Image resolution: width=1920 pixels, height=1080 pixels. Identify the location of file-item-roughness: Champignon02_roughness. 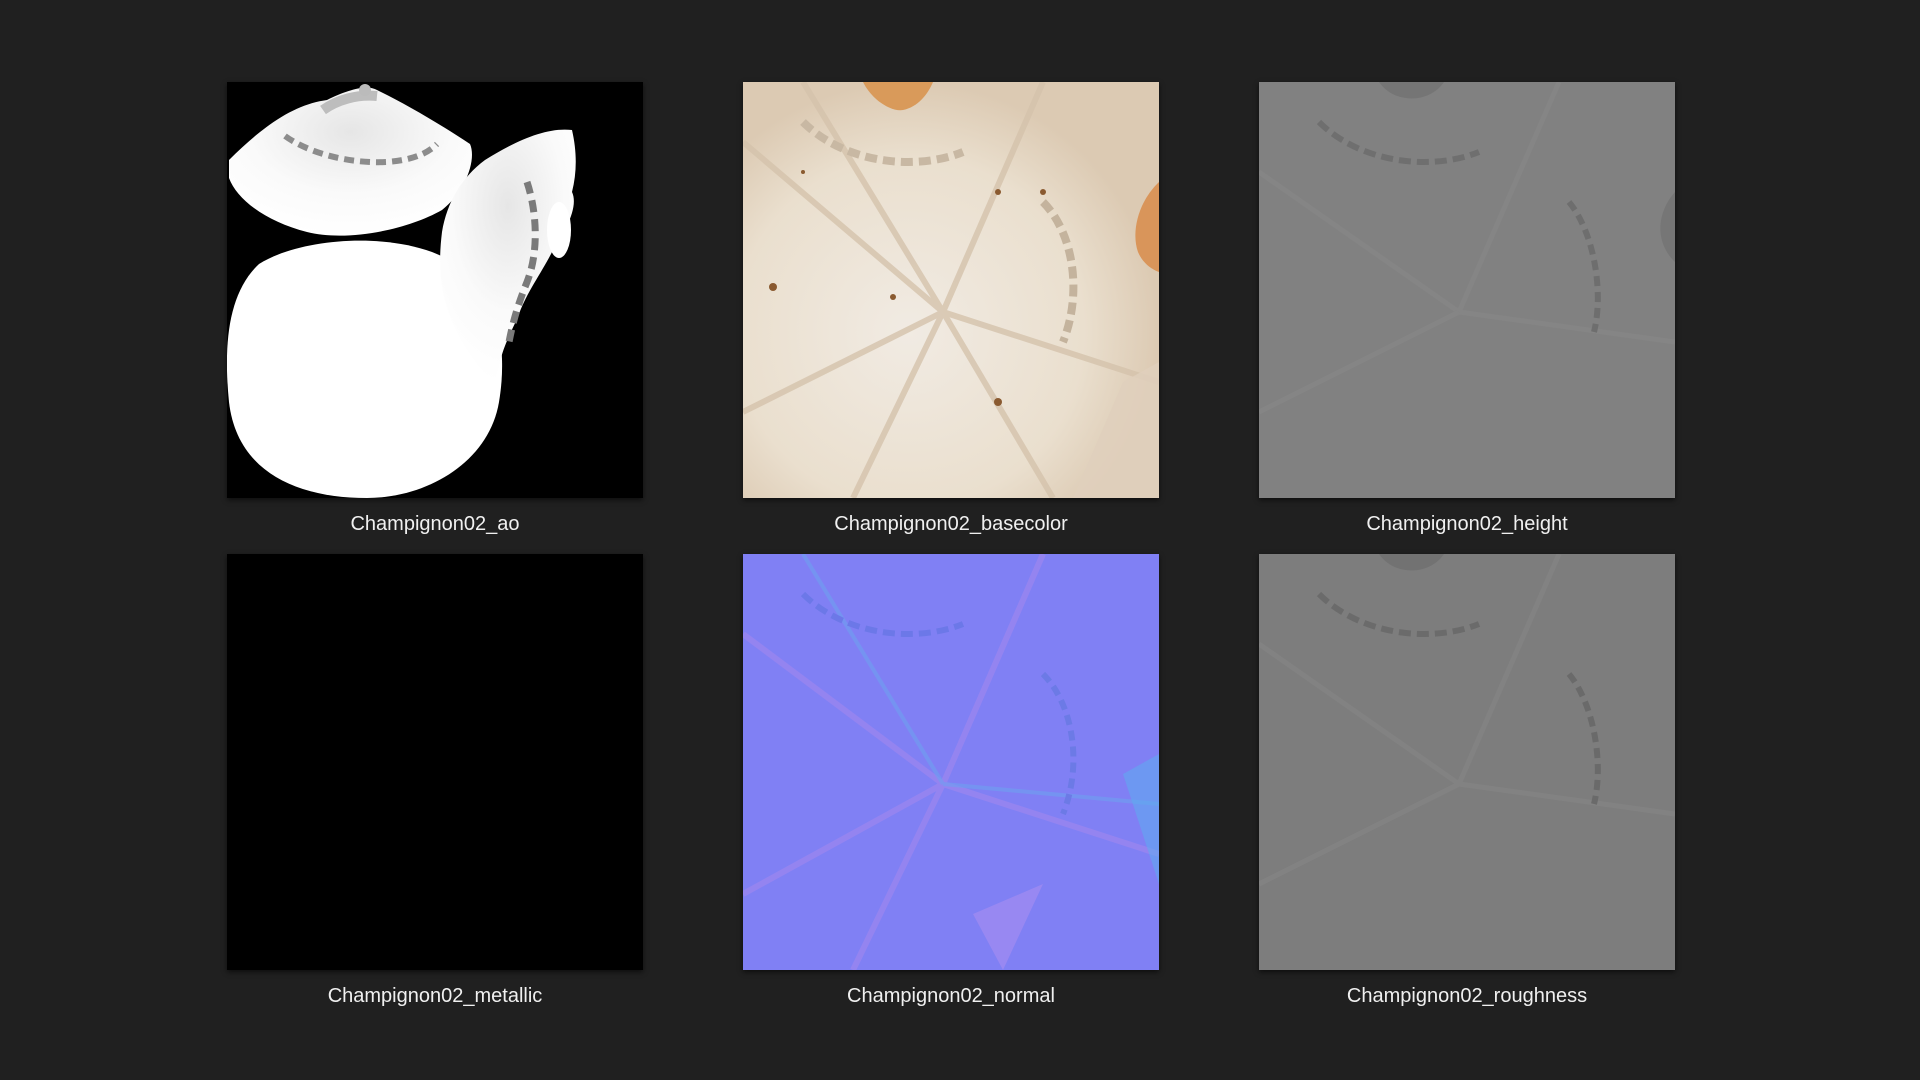
(1467, 780).